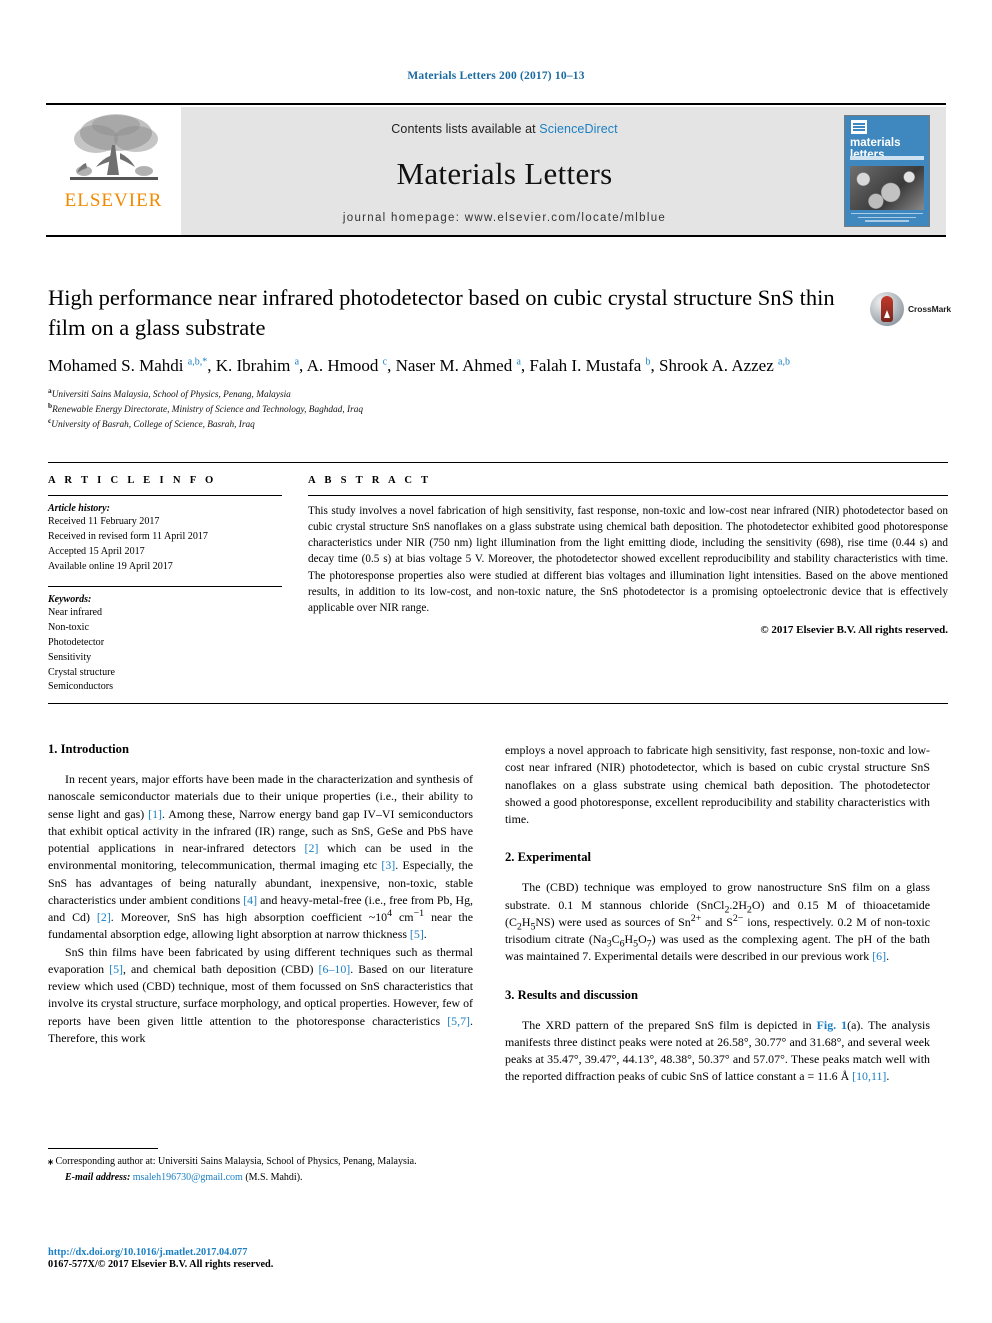  What do you see at coordinates (76, 642) in the screenshot?
I see `keyword-item: Photodetector` at bounding box center [76, 642].